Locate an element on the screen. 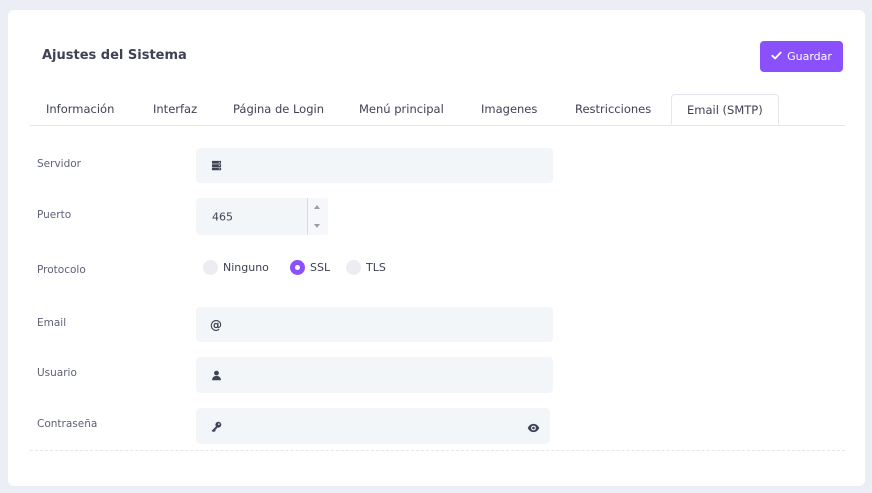 The image size is (872, 493). password-input is located at coordinates (374, 426).